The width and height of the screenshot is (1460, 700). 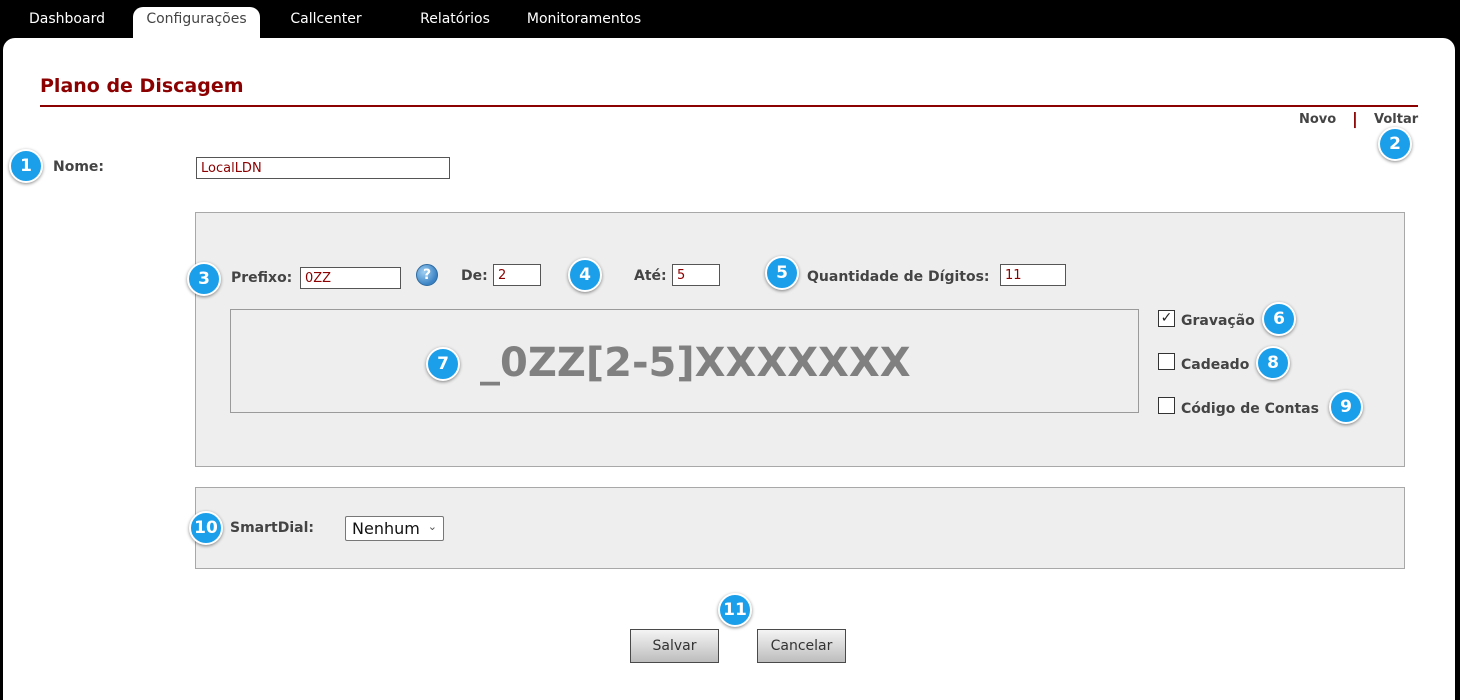 What do you see at coordinates (206, 528) in the screenshot?
I see `callout-badge-10: 10` at bounding box center [206, 528].